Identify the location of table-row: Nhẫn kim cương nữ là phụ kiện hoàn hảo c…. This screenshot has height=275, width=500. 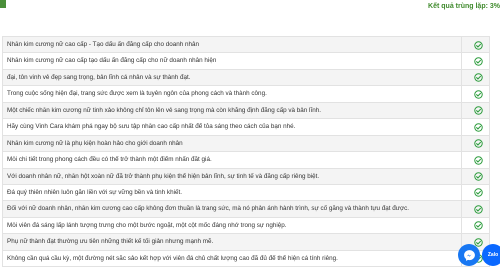
(246, 144).